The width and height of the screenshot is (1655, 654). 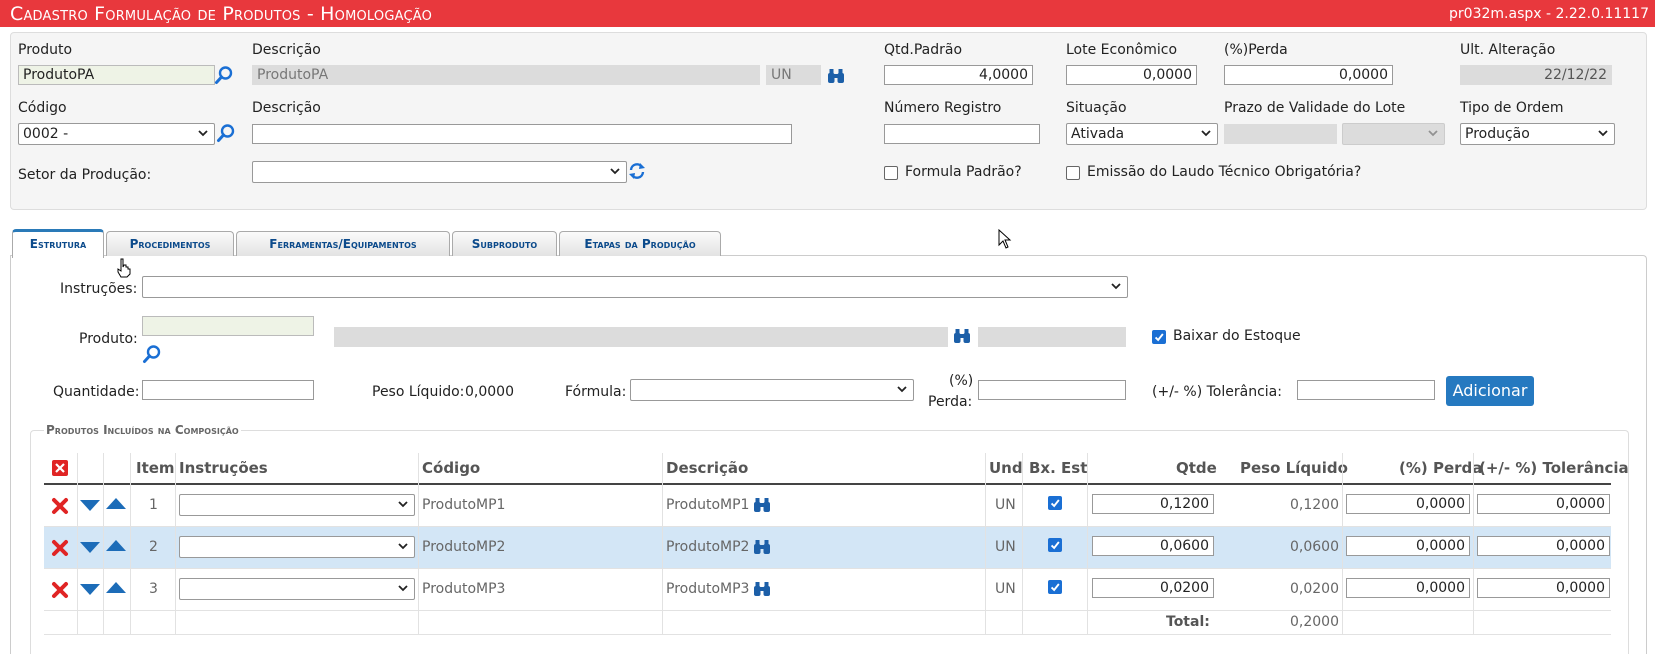 I want to click on descricao-label: Descrição, so click(x=286, y=50).